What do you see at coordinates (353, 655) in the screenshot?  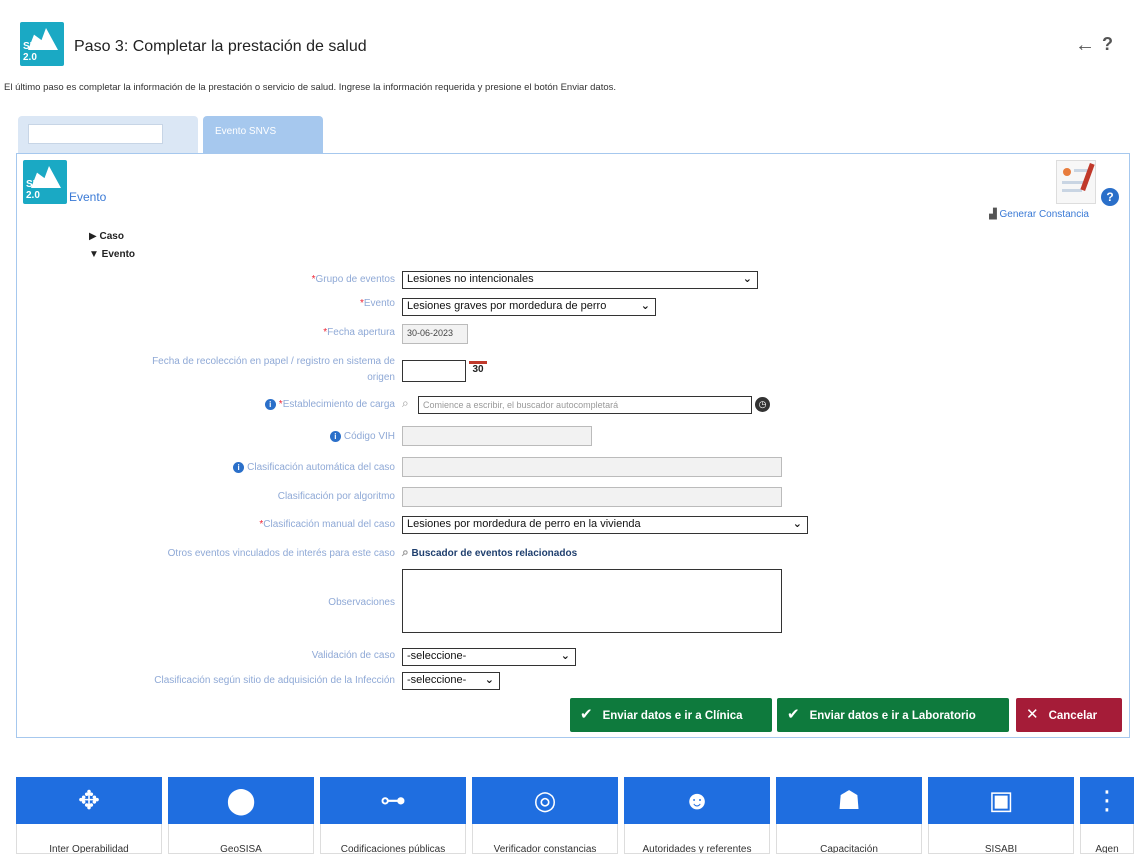 I see `validacion-label: Validación de caso` at bounding box center [353, 655].